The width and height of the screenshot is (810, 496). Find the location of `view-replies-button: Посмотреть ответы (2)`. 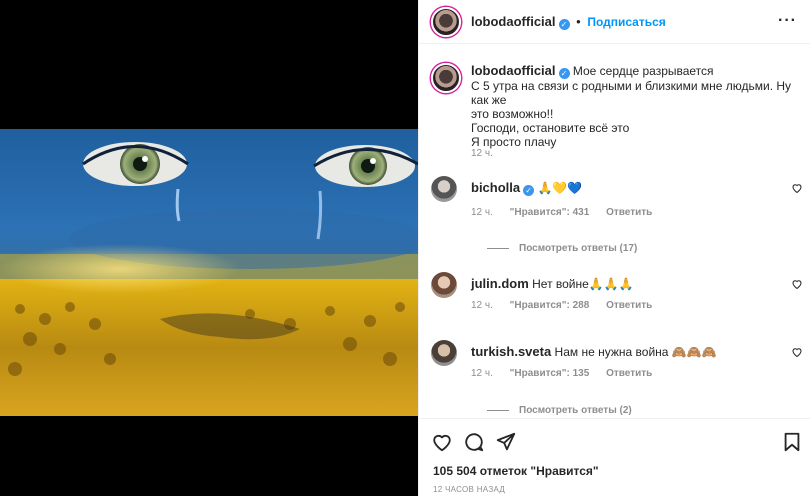

view-replies-button: Посмотреть ответы (2) is located at coordinates (559, 410).